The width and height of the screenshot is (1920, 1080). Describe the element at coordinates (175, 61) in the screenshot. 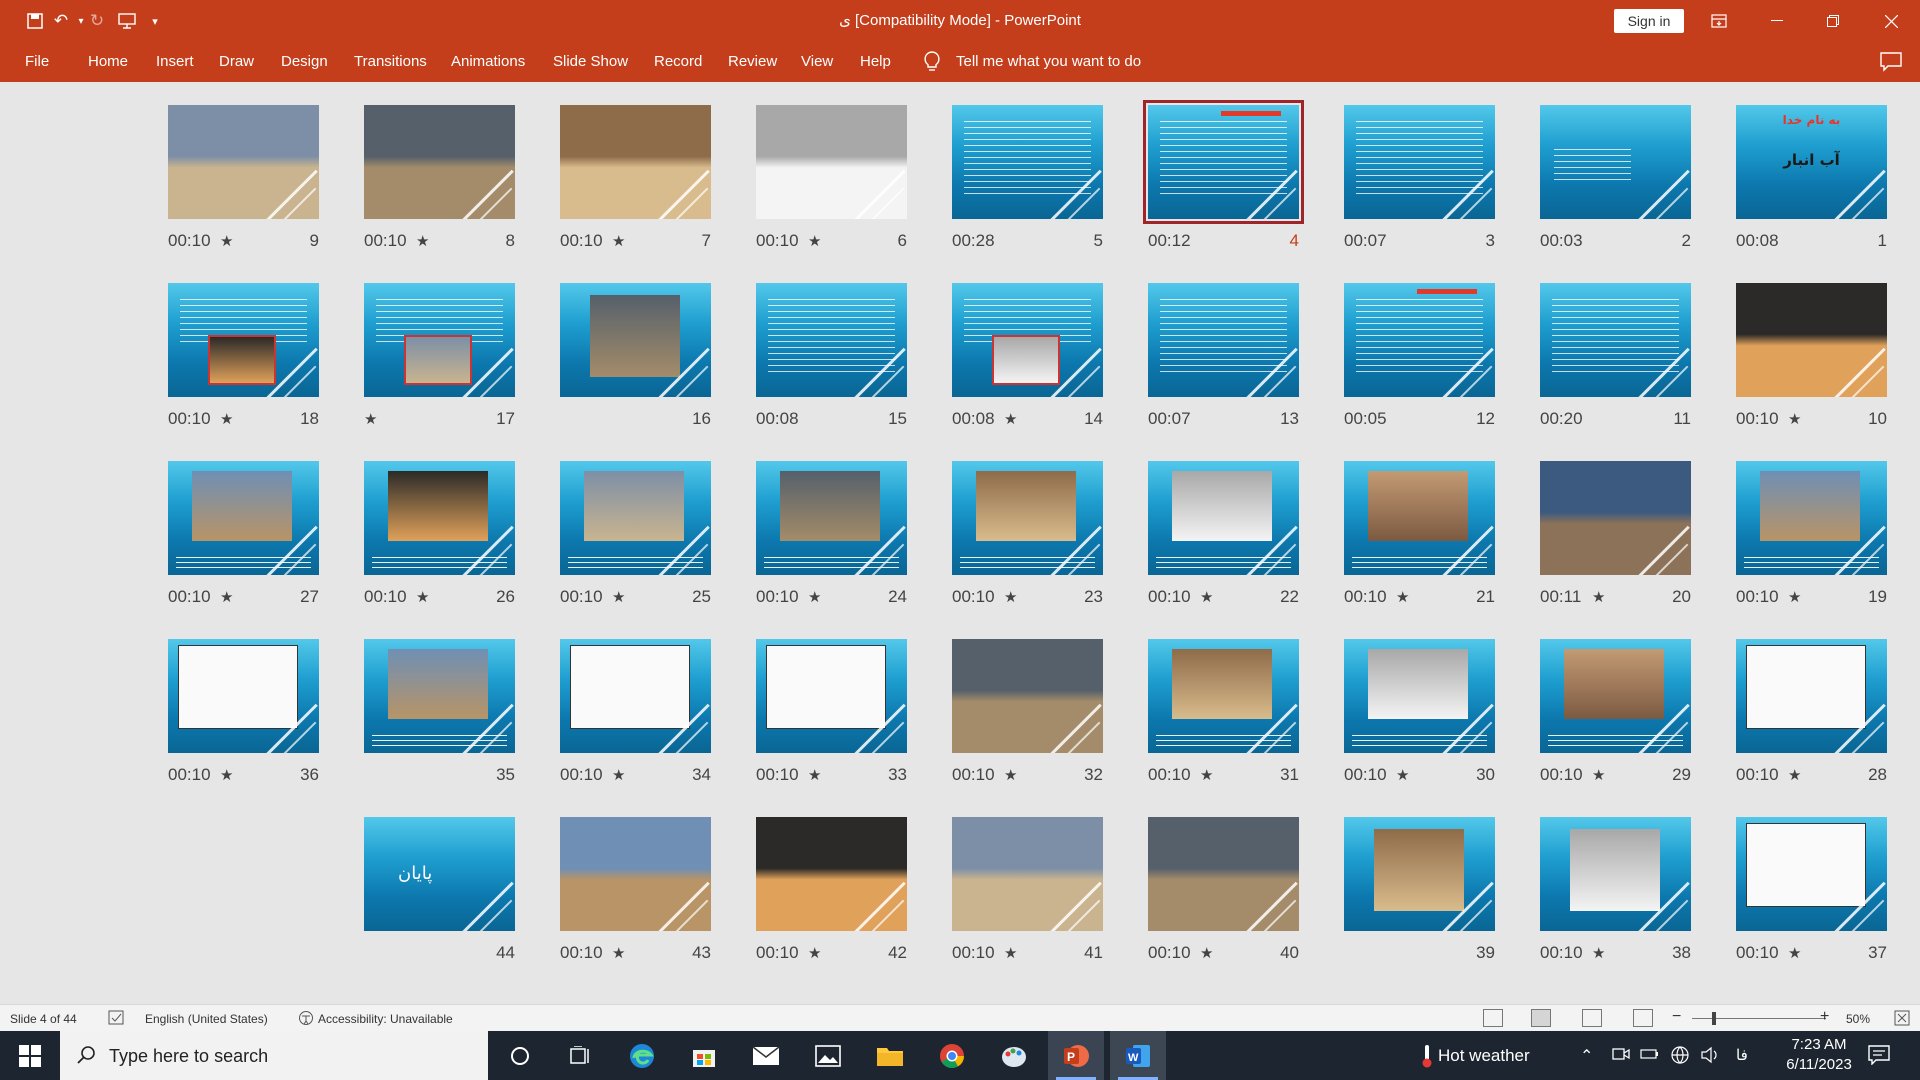

I see `tab-insert: Insert` at that location.